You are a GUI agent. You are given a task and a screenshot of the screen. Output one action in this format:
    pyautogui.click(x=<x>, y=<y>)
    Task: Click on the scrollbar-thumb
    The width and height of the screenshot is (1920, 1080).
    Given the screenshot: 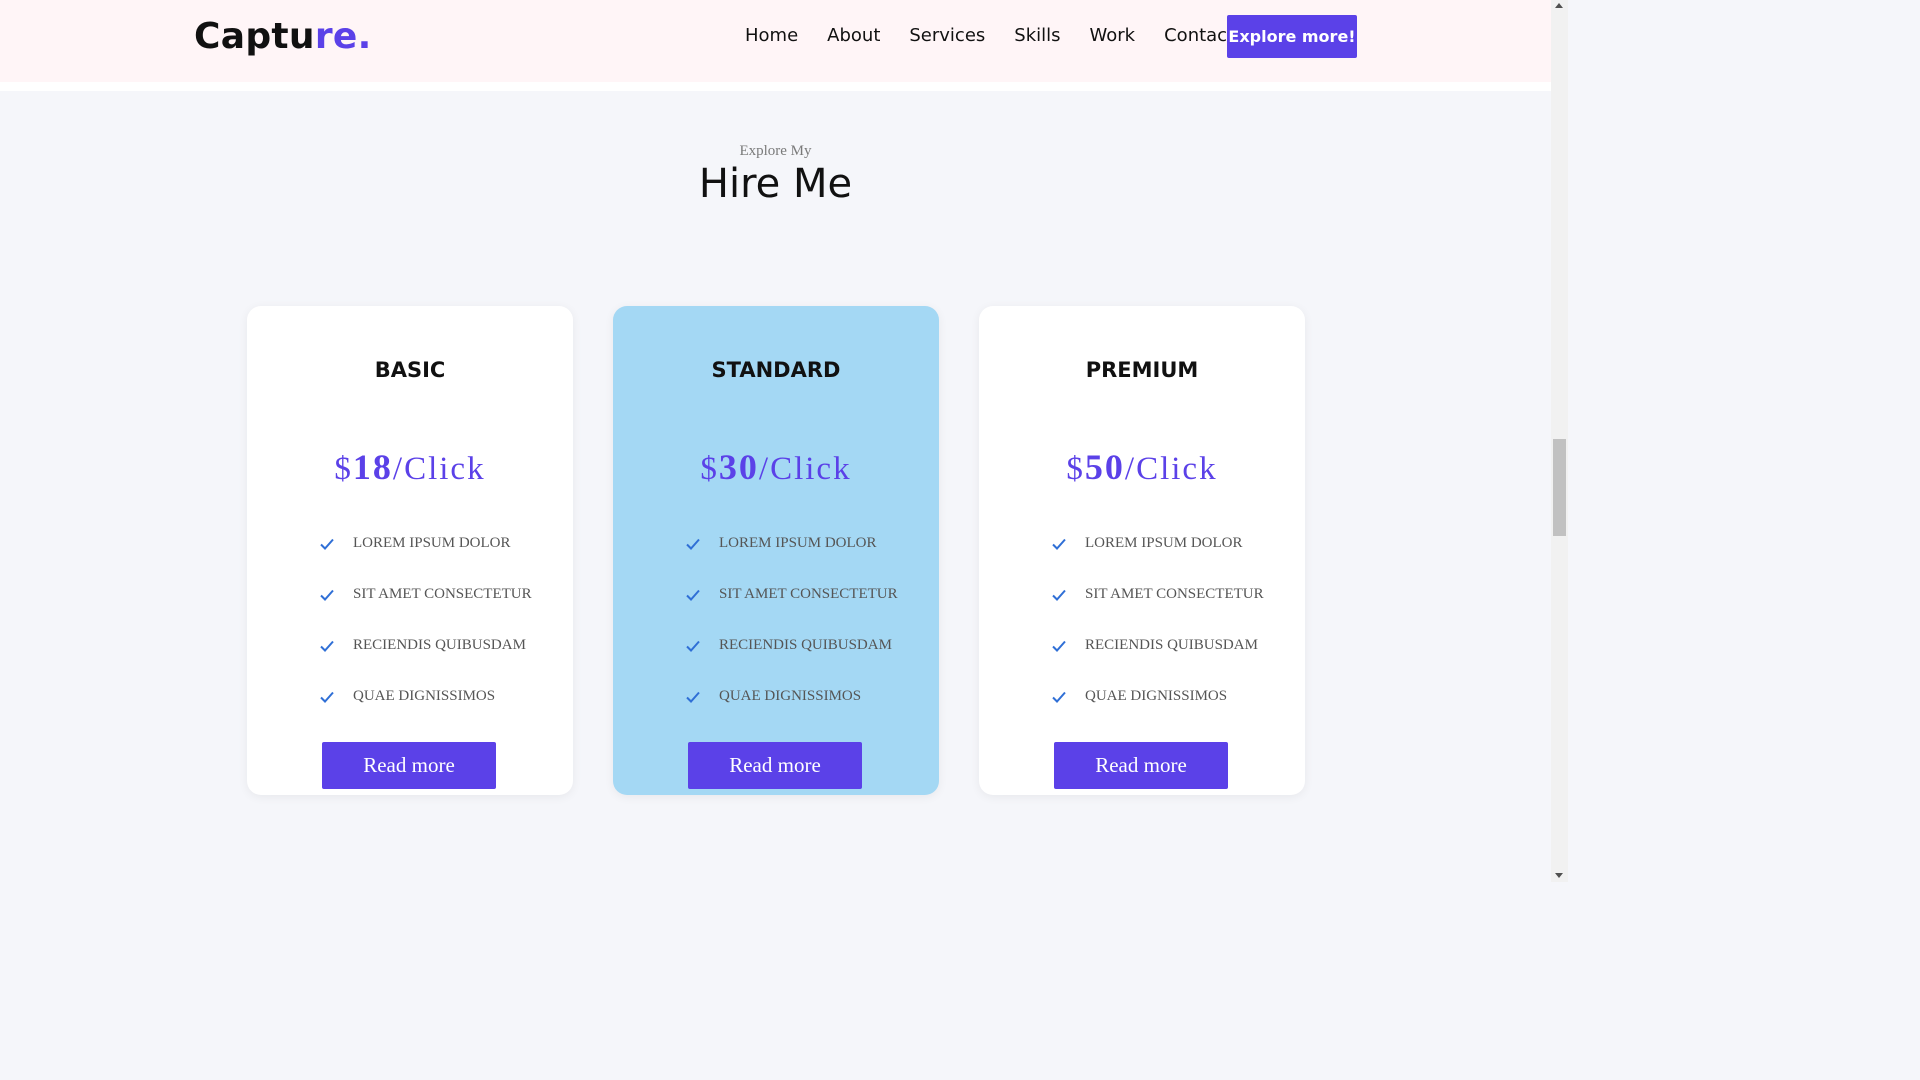 What is the action you would take?
    pyautogui.click(x=1559, y=487)
    